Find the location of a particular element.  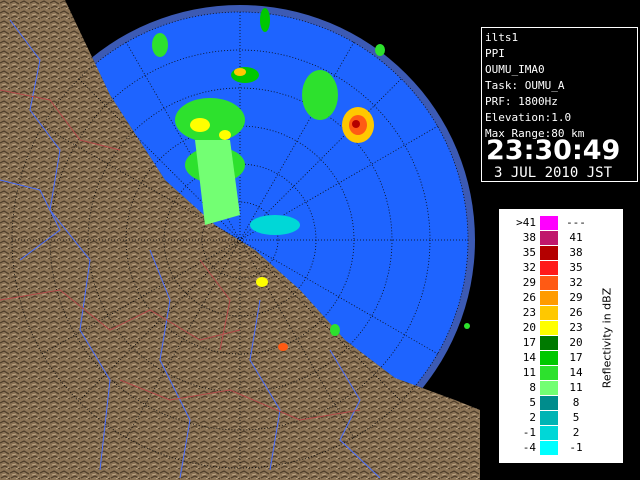

legend-high-label: 14 is located at coordinates (576, 372).